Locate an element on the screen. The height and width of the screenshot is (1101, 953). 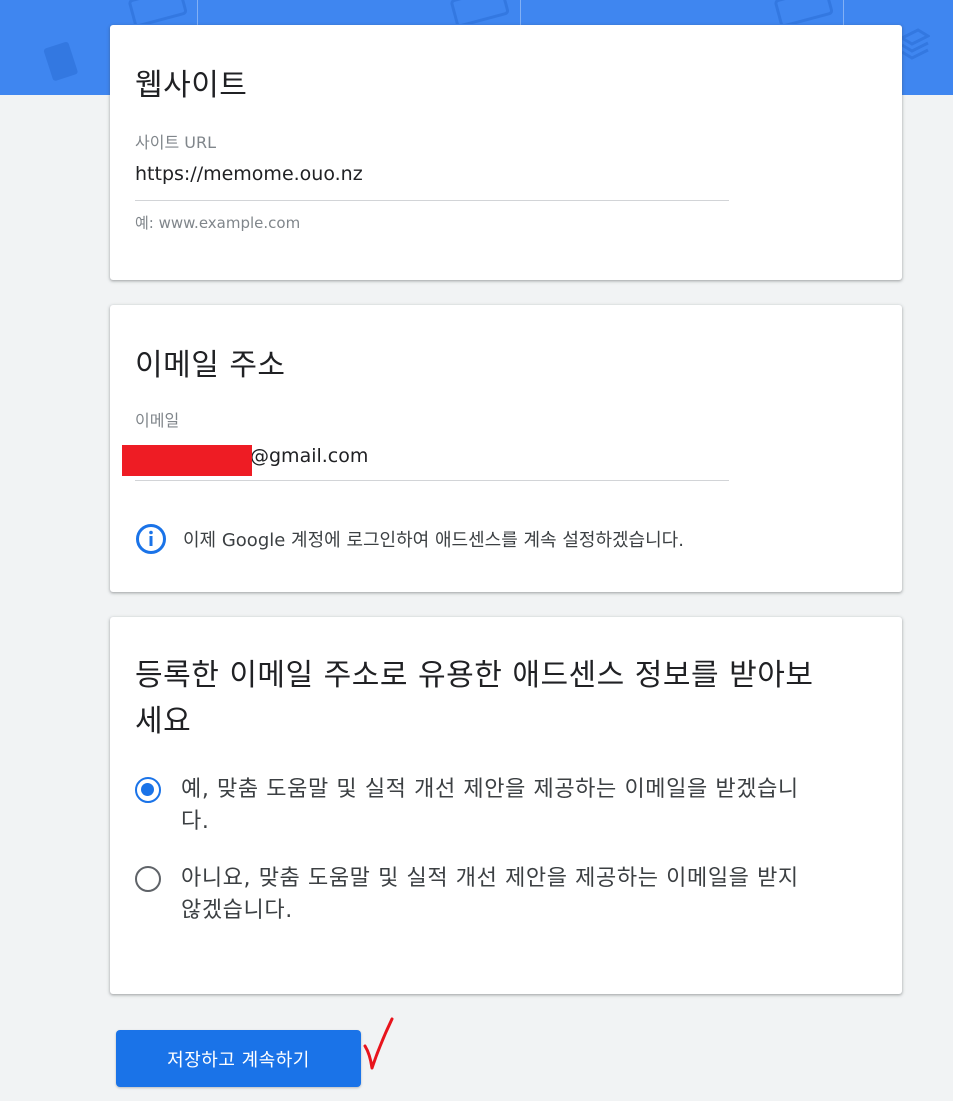
site-url-input: https://memome.ouo.nz is located at coordinates (249, 174).